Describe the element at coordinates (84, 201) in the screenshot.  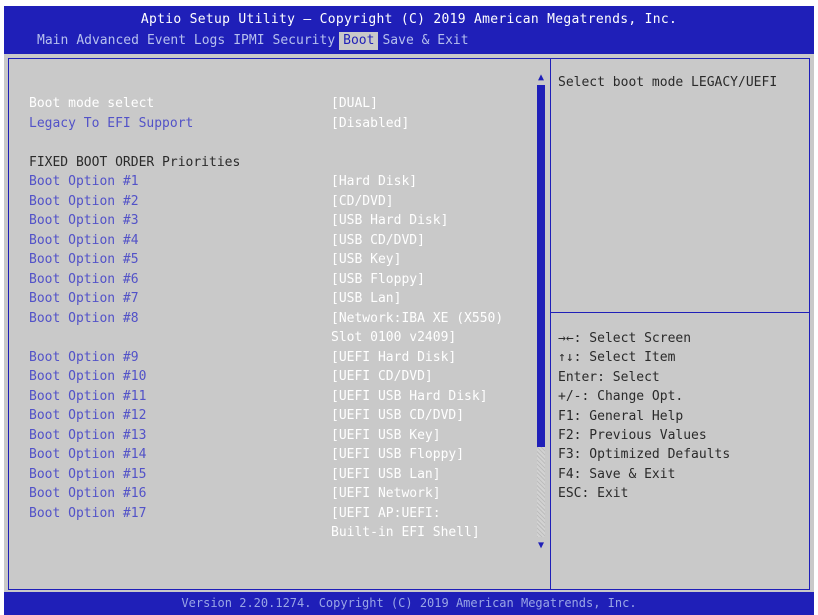
I see `setting-label: Boot Option #2` at that location.